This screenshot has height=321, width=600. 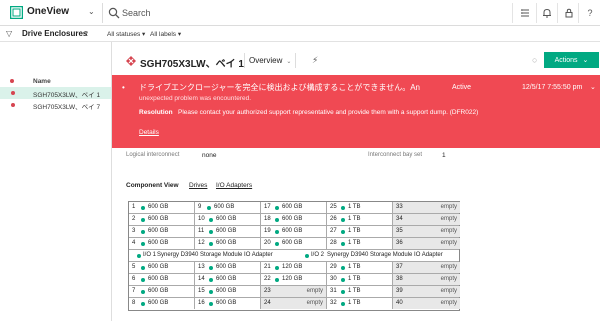 What do you see at coordinates (525, 13) in the screenshot?
I see `activity-icon` at bounding box center [525, 13].